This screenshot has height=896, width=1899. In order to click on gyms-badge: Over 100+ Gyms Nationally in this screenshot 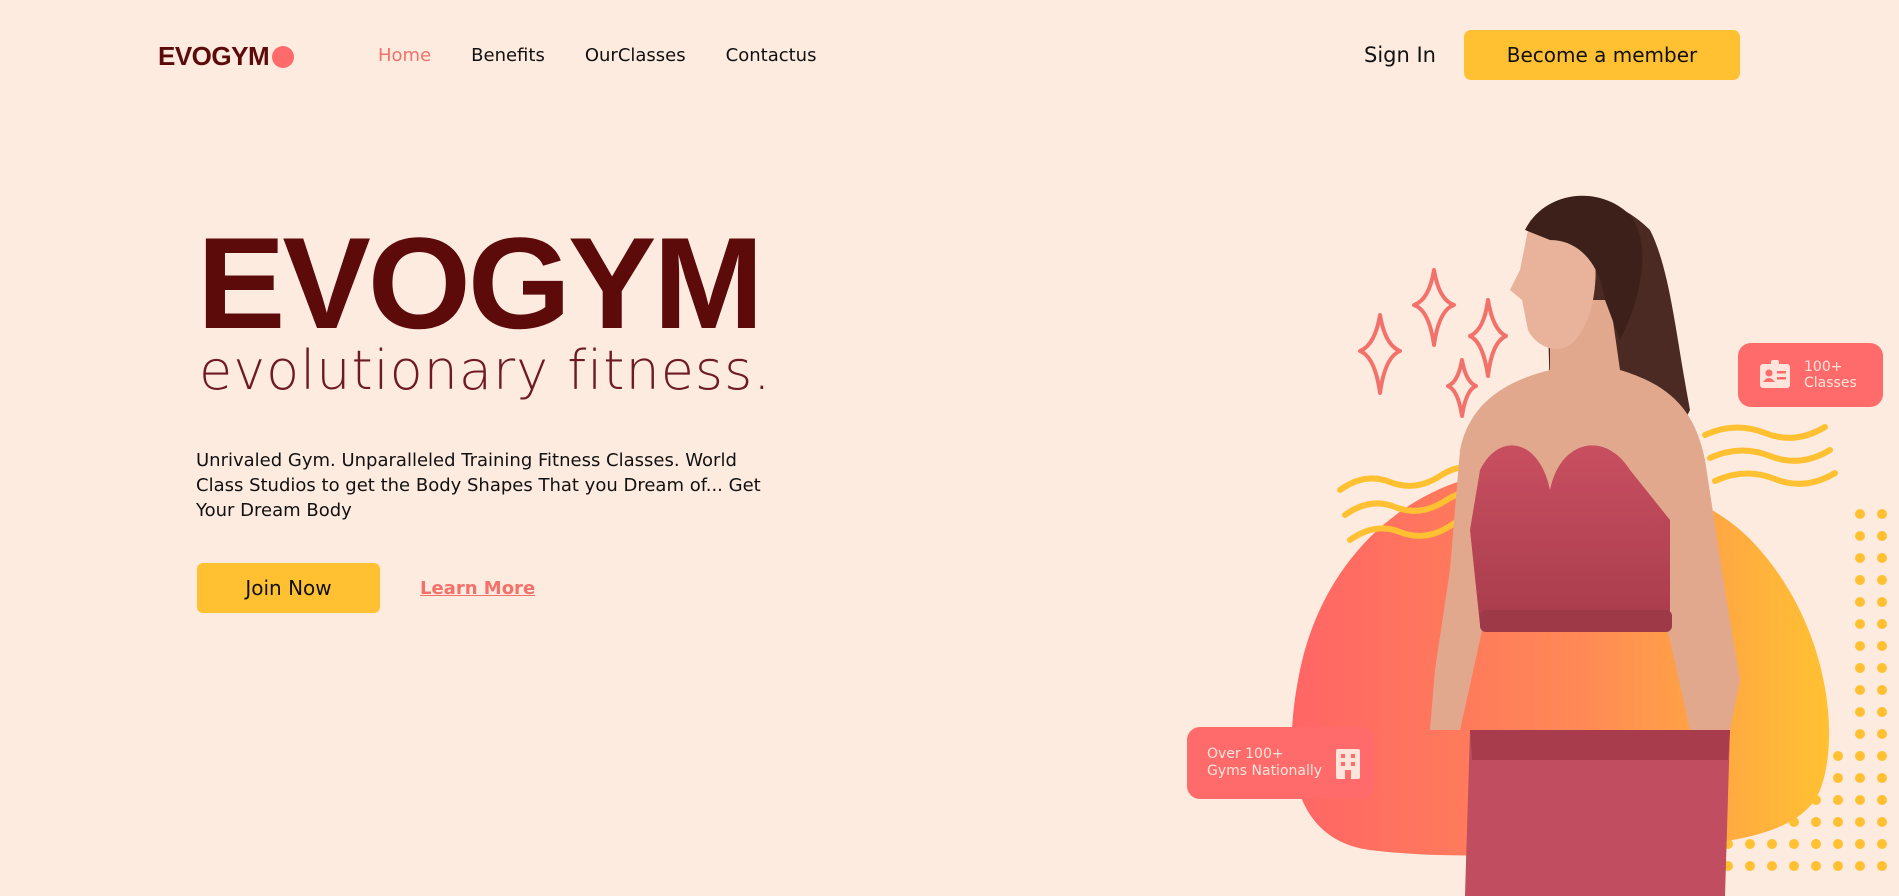, I will do `click(1280, 763)`.